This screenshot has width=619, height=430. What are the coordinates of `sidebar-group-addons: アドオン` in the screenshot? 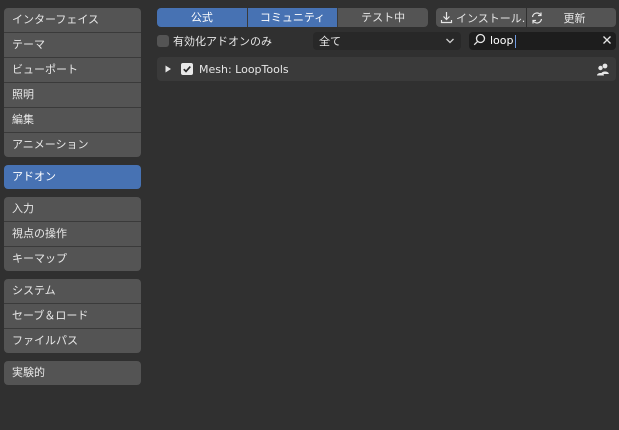 It's located at (72, 177).